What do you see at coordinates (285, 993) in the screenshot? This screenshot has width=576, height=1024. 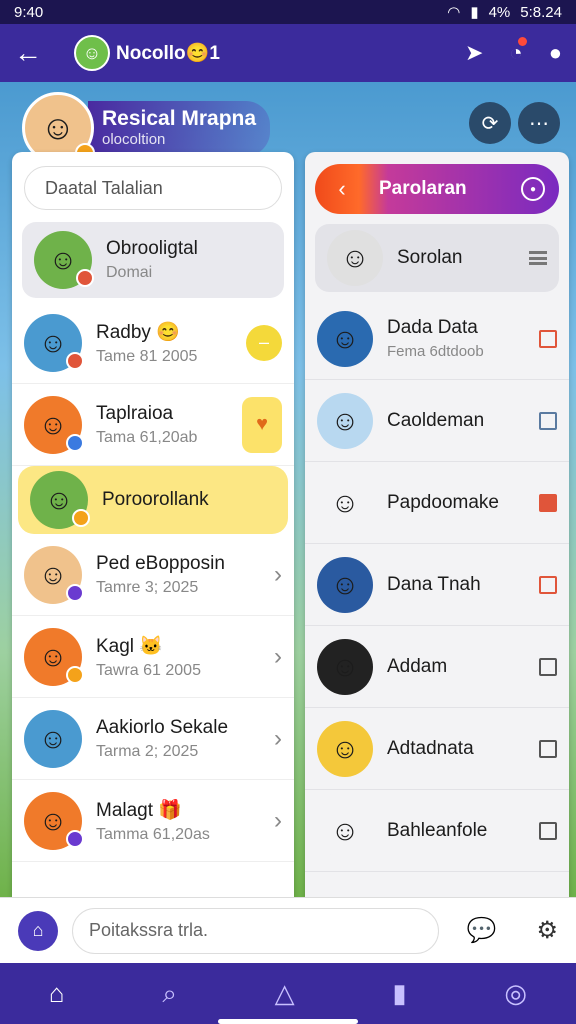 I see `nav-bell-icon: △` at bounding box center [285, 993].